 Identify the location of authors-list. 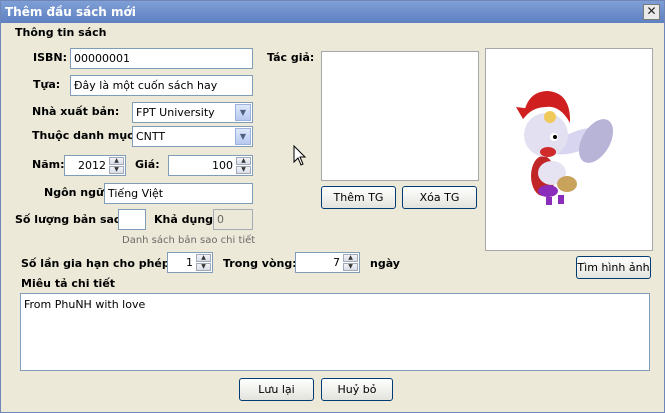
(400, 116).